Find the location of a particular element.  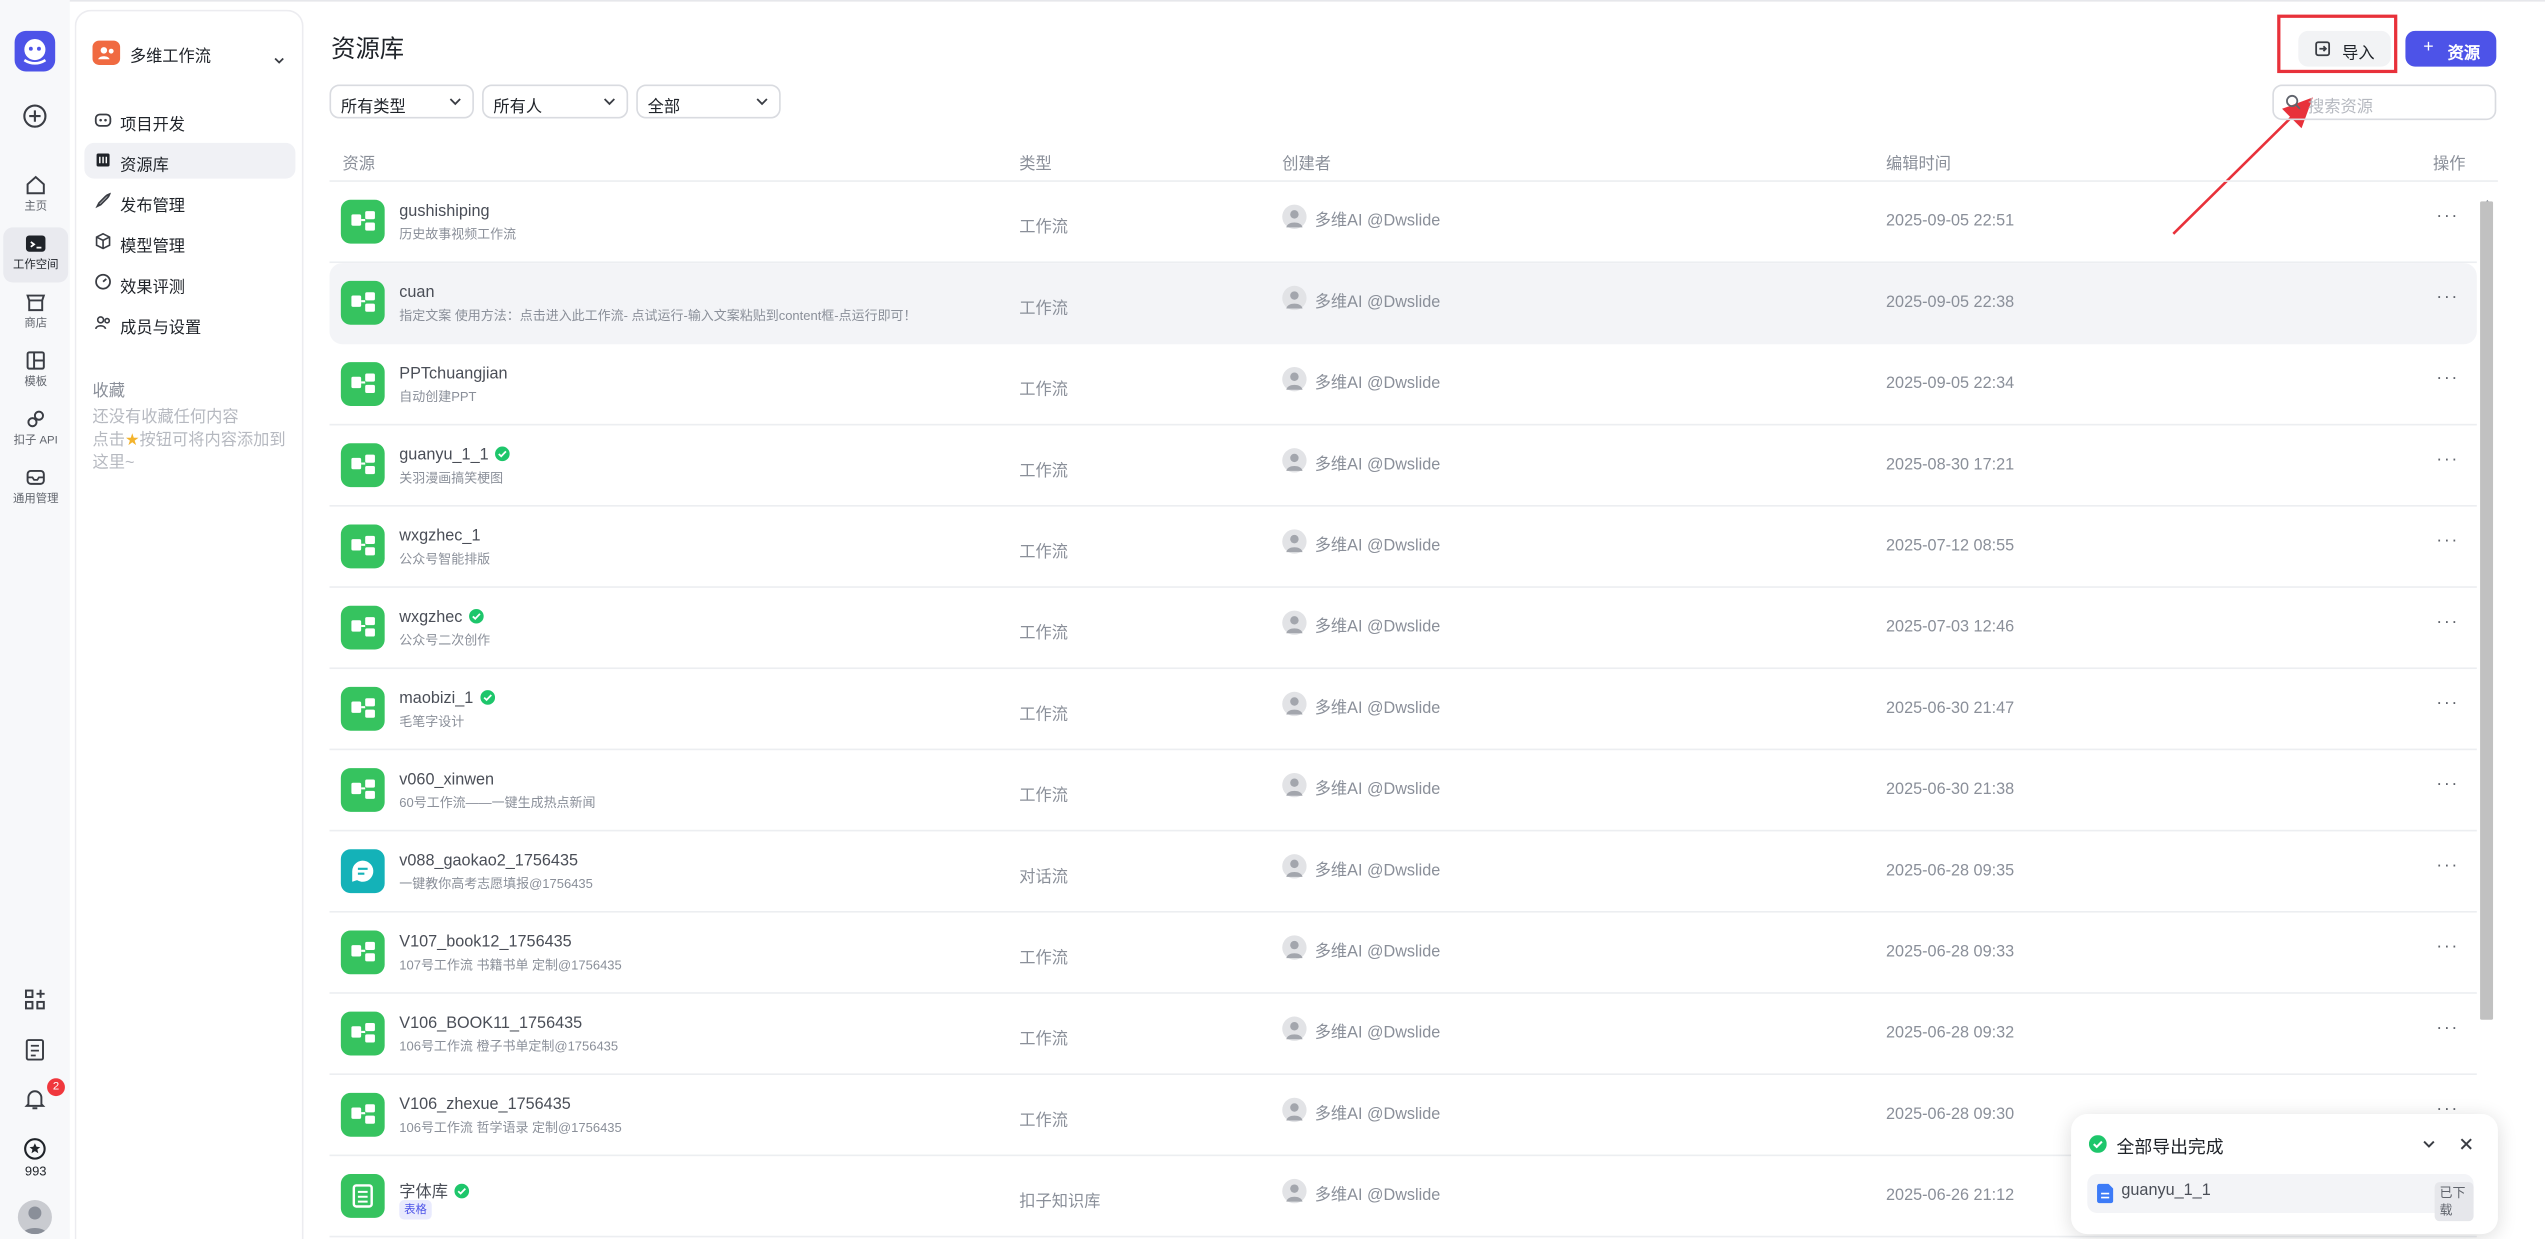

resource-description: 60号工作流——一键生成热点新闻 is located at coordinates (497, 803).